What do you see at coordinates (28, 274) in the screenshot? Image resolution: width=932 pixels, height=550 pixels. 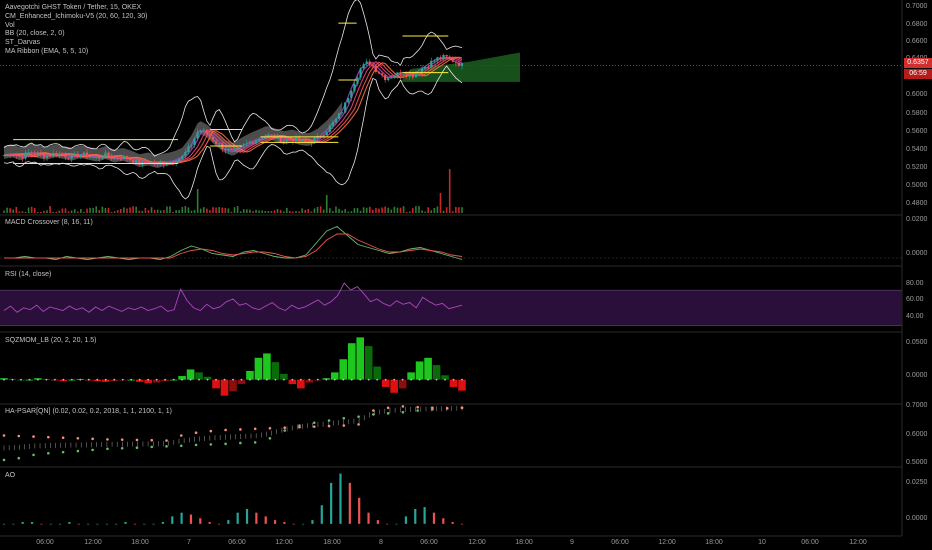 I see `pane-label-rsi: RSI (14, close)` at bounding box center [28, 274].